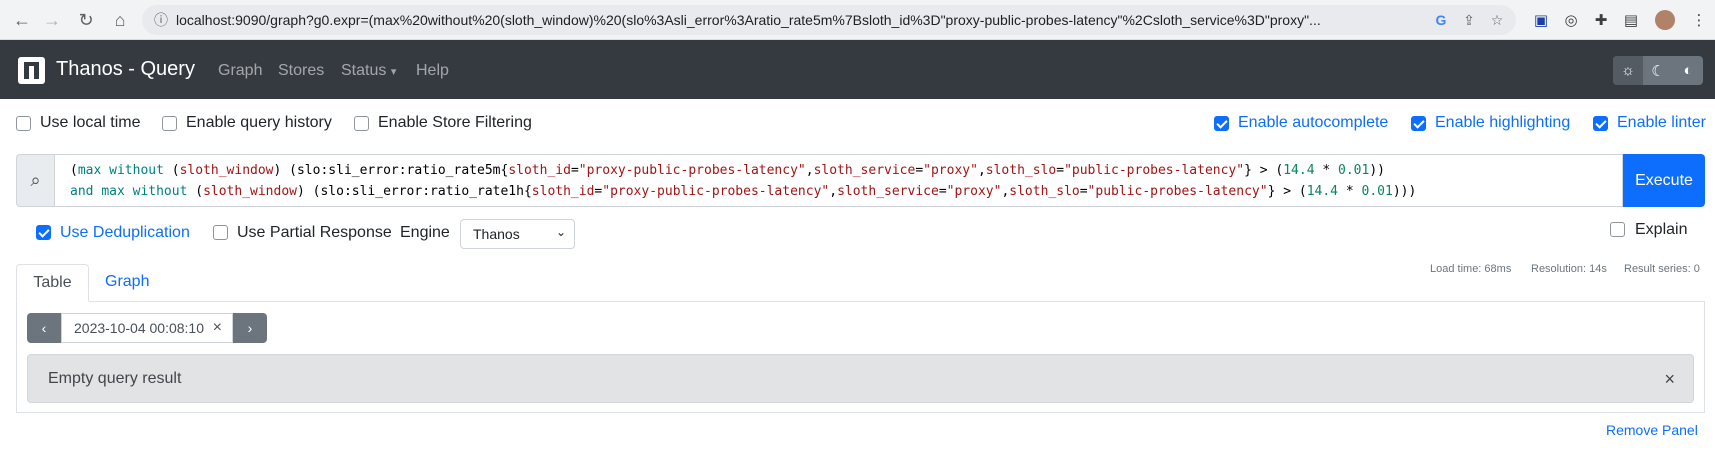 The image size is (1715, 462). I want to click on enable-linter-checkbox, so click(1600, 123).